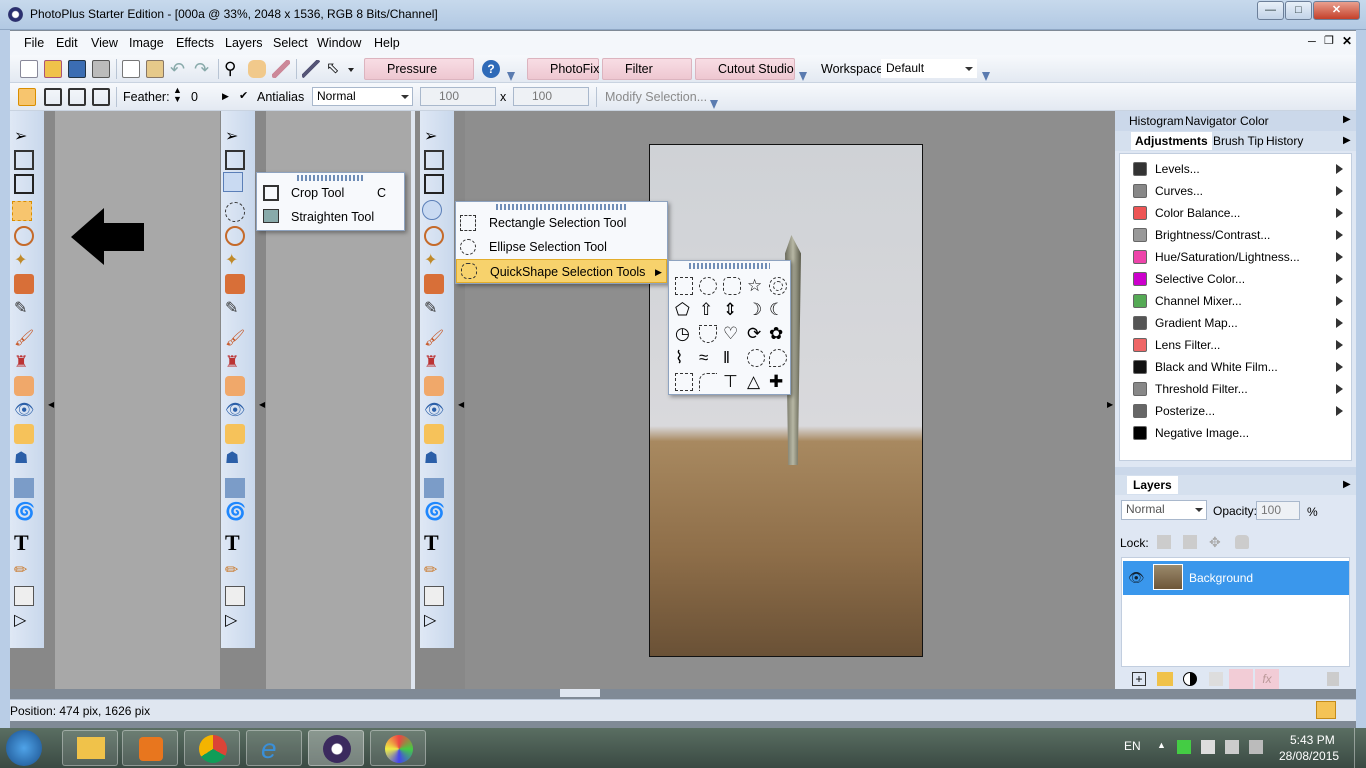 The width and height of the screenshot is (1366, 768). What do you see at coordinates (1256, 747) in the screenshot?
I see `tray-volume-icon` at bounding box center [1256, 747].